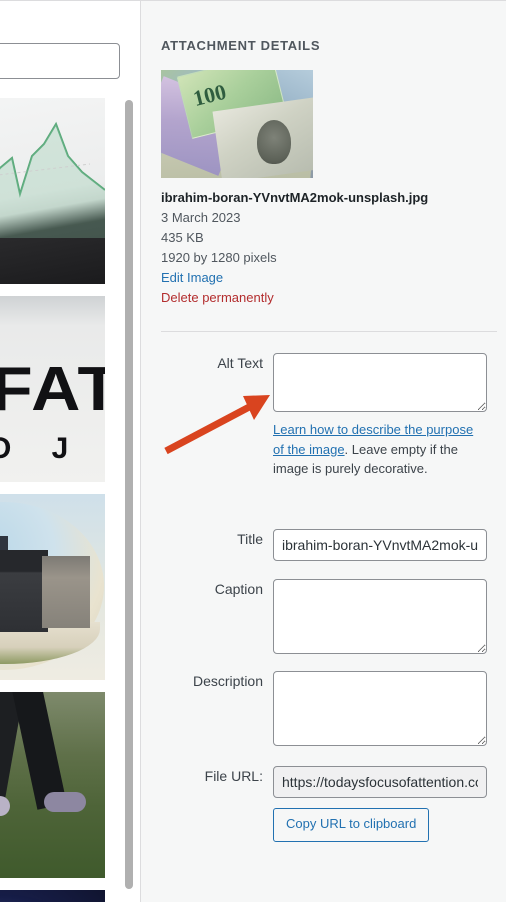  I want to click on delete-permanently-link: Delete permanently, so click(326, 298).